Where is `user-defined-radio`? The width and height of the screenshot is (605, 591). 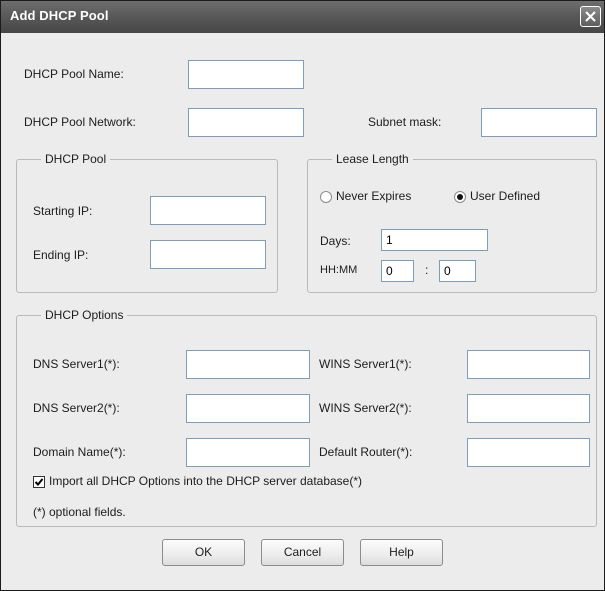
user-defined-radio is located at coordinates (460, 197).